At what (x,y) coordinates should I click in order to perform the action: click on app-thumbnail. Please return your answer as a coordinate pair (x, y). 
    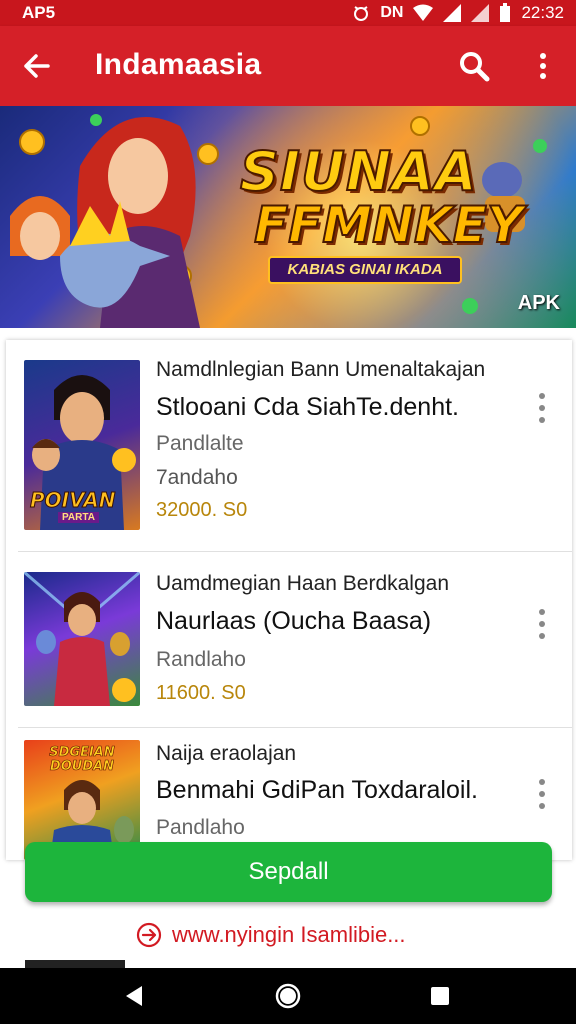
    Looking at the image, I should click on (82, 639).